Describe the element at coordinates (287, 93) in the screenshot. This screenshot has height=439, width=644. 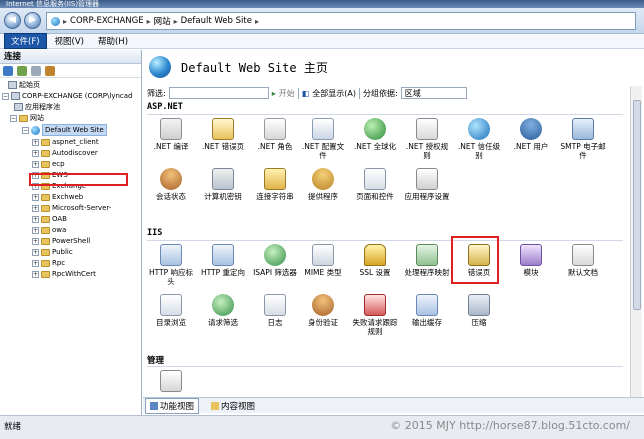
I see `start-button: 开始` at that location.